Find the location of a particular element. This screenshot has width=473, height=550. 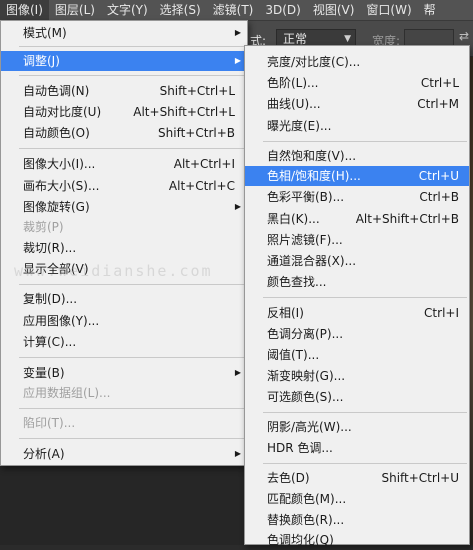

menu-item-label: 自动色调(N) is located at coordinates (56, 91).